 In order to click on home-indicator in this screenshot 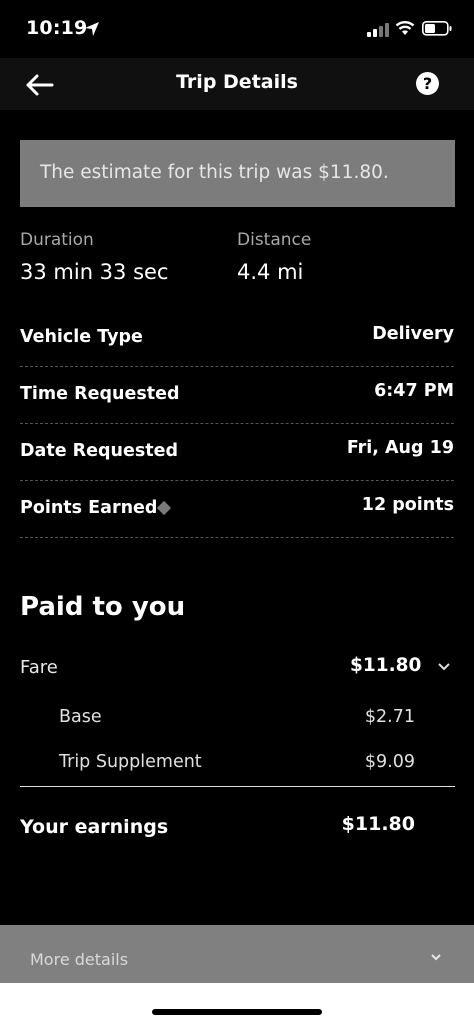, I will do `click(237, 1012)`.